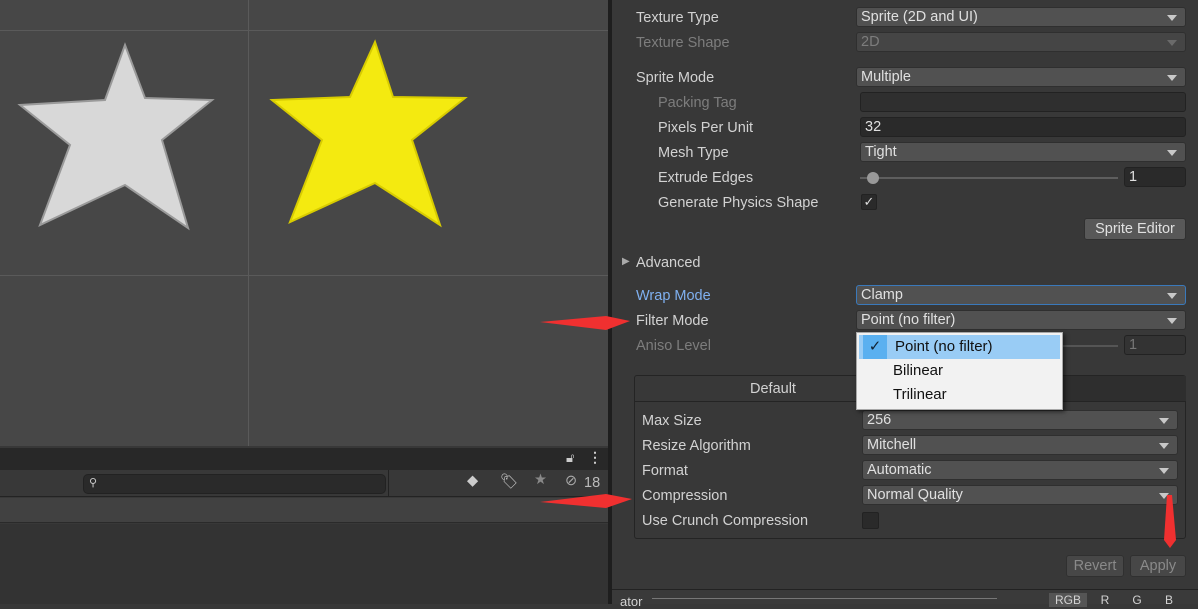 The image size is (1198, 609). I want to click on project-breadcrumb-row, so click(304, 510).